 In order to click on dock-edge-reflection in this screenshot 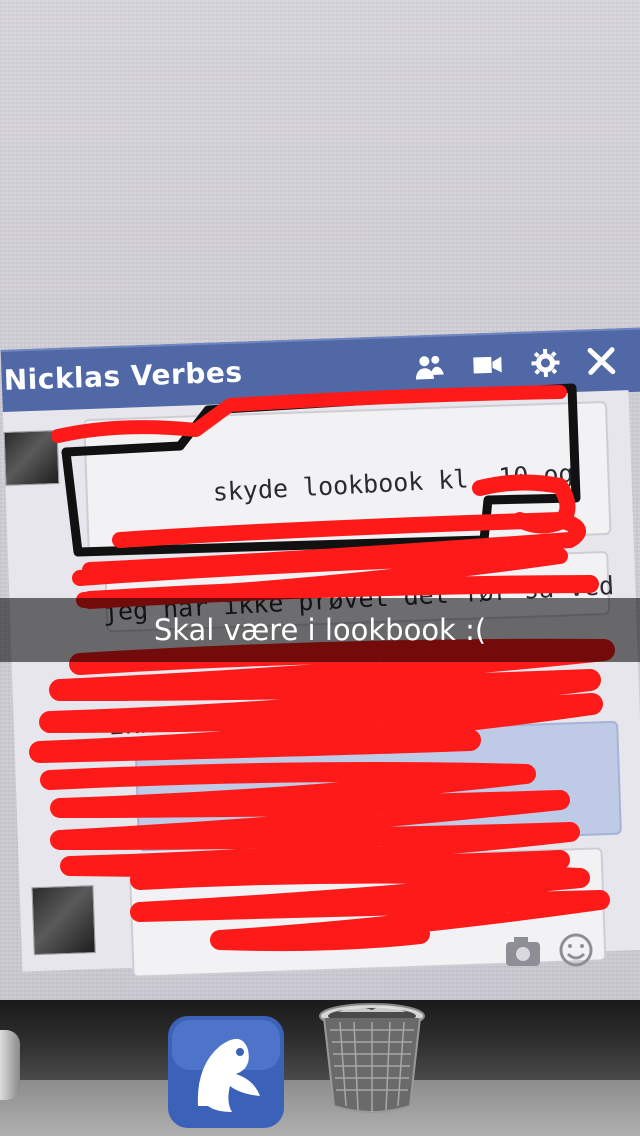, I will do `click(10, 1065)`.